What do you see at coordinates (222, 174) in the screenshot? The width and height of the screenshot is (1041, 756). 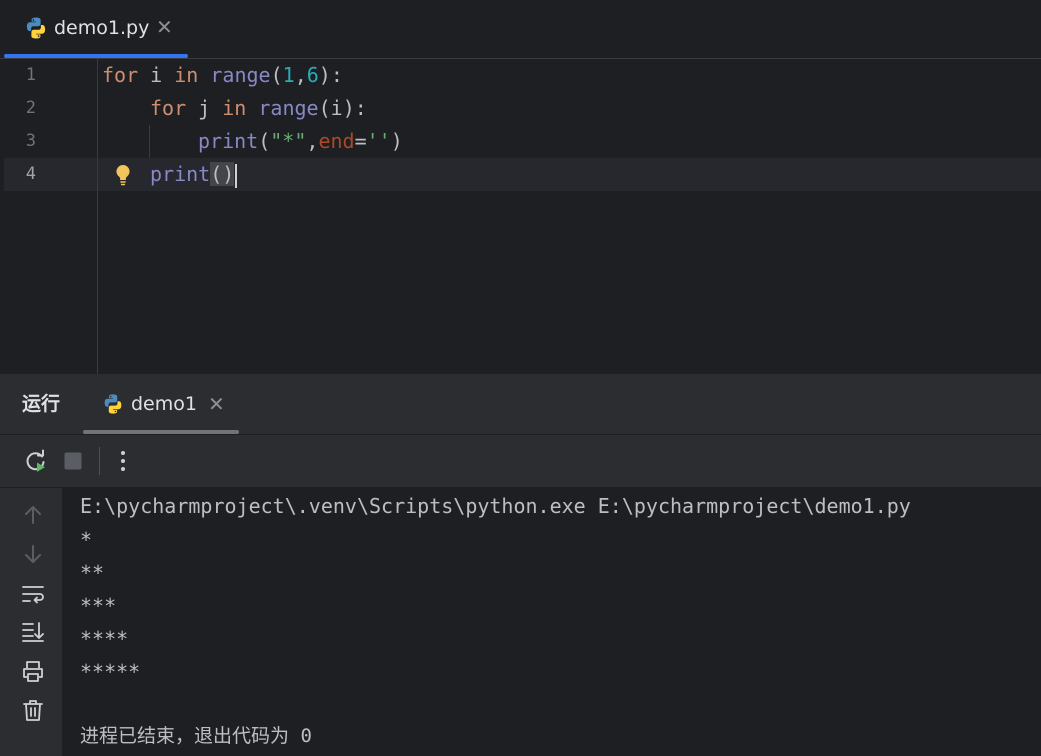 I see `matched-parens: ()` at bounding box center [222, 174].